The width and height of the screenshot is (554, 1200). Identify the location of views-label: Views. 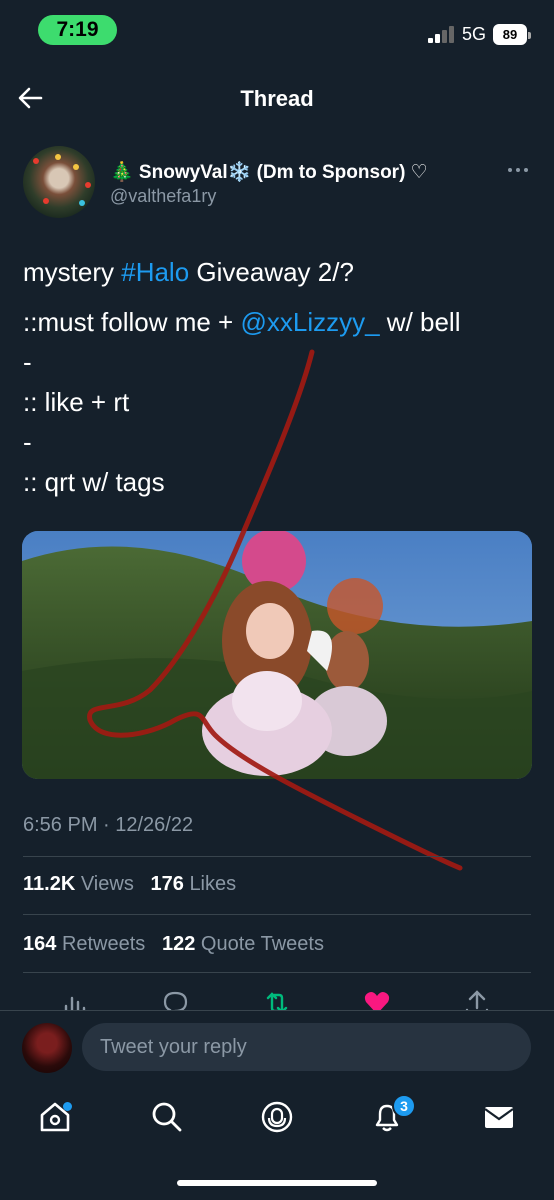
(107, 884).